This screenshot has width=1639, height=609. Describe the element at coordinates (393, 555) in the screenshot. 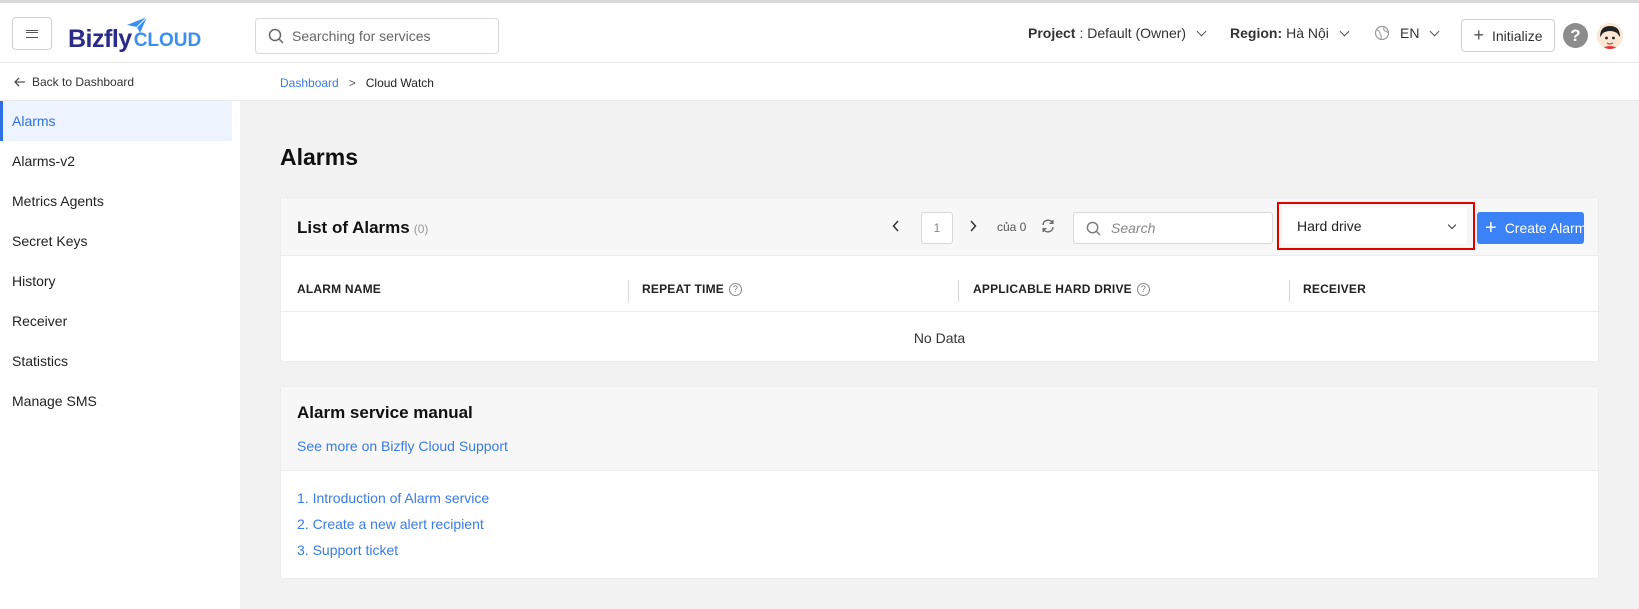

I see `manual-link-support-ticket: 3. Support ticket` at that location.